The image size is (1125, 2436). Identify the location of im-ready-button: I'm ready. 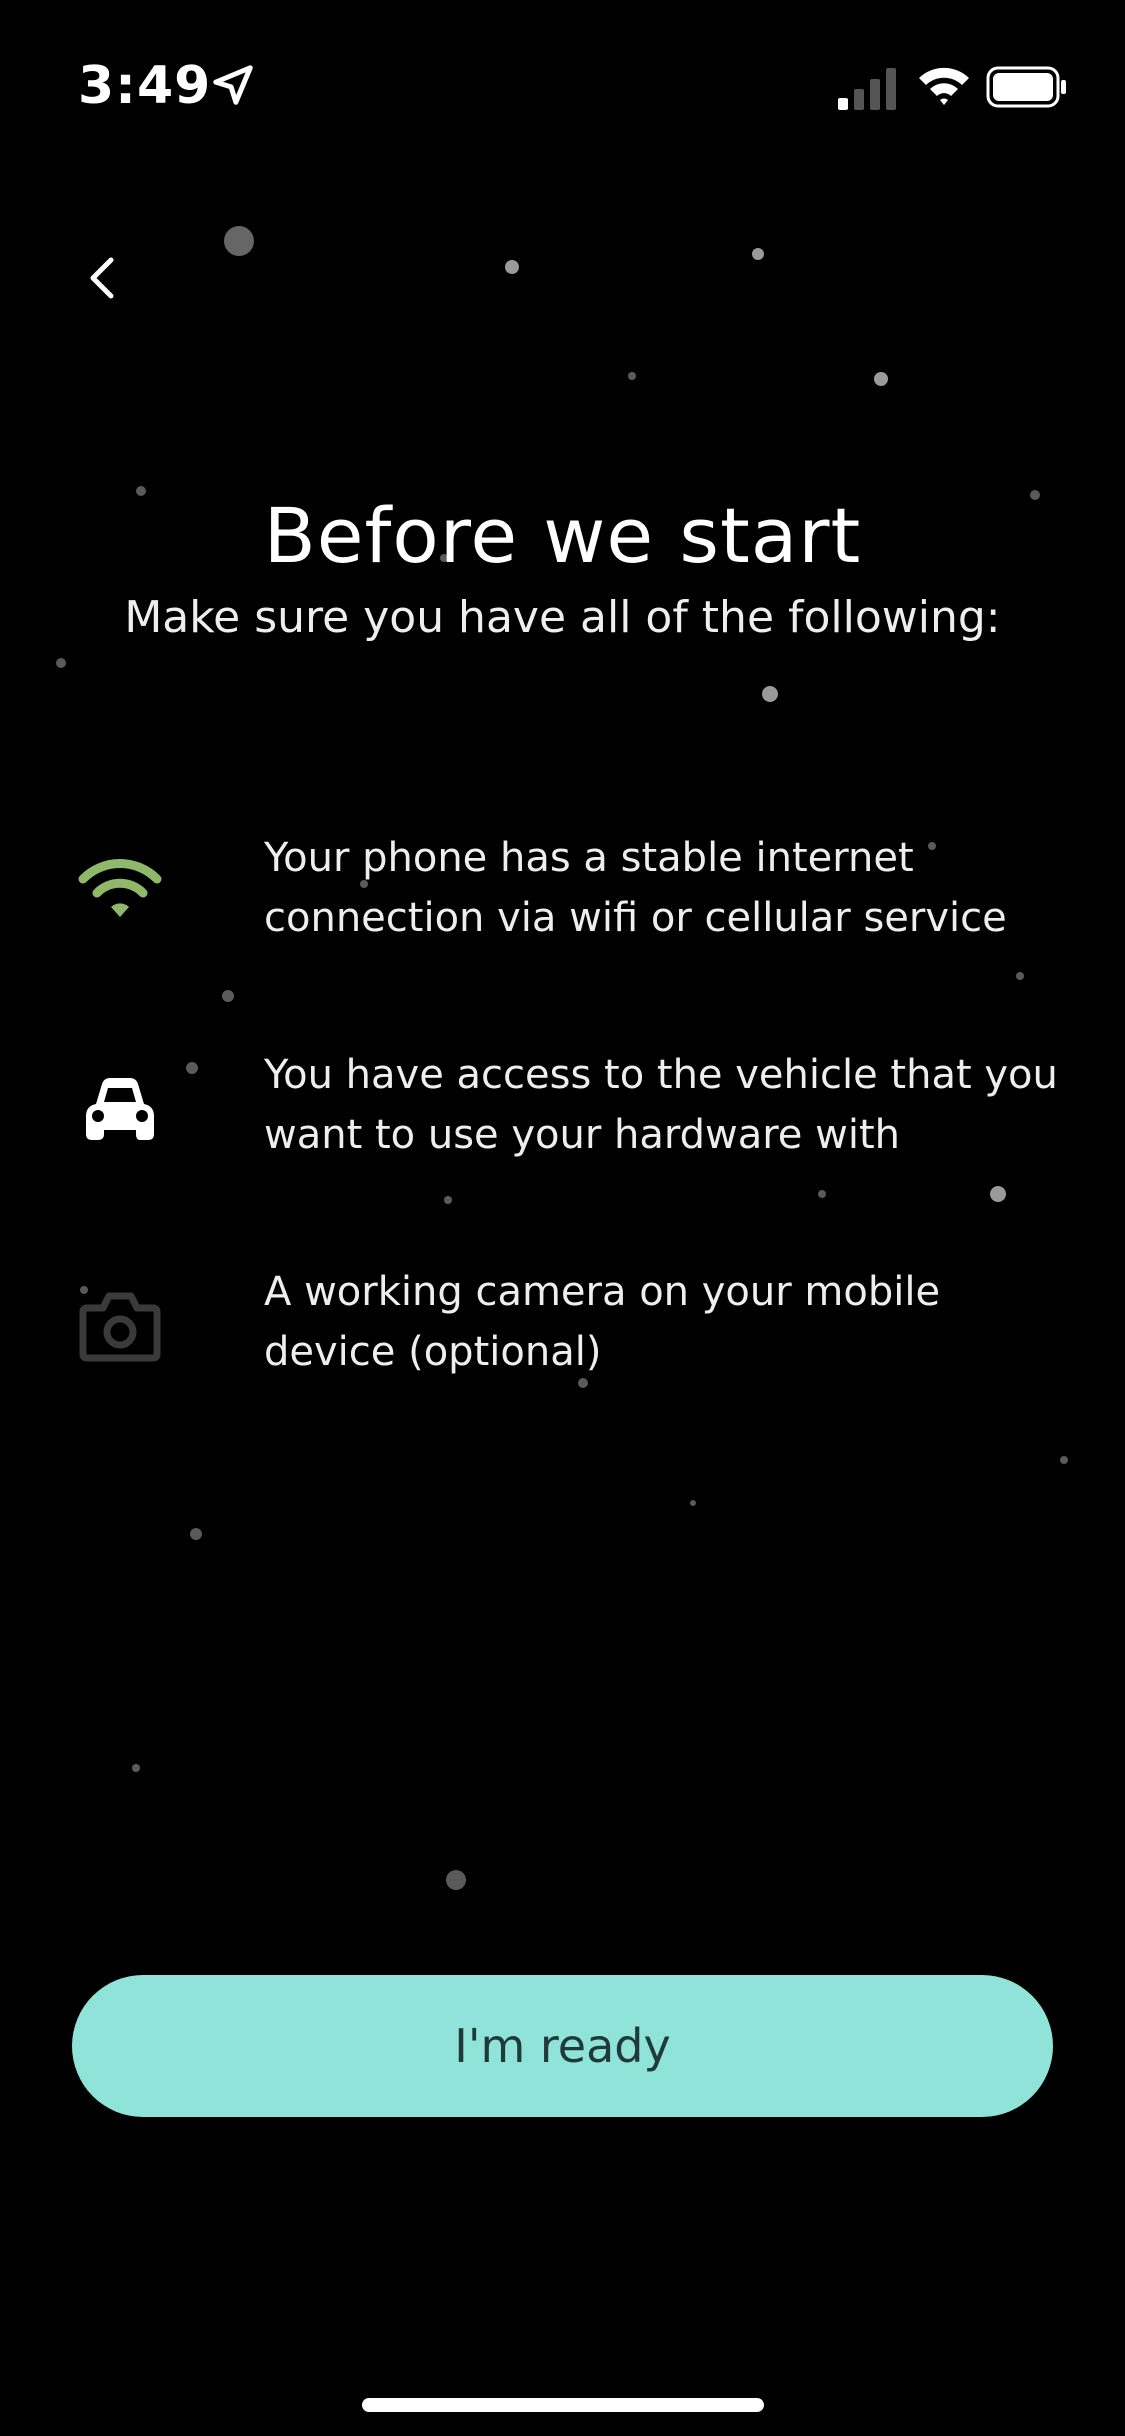
(562, 2046).